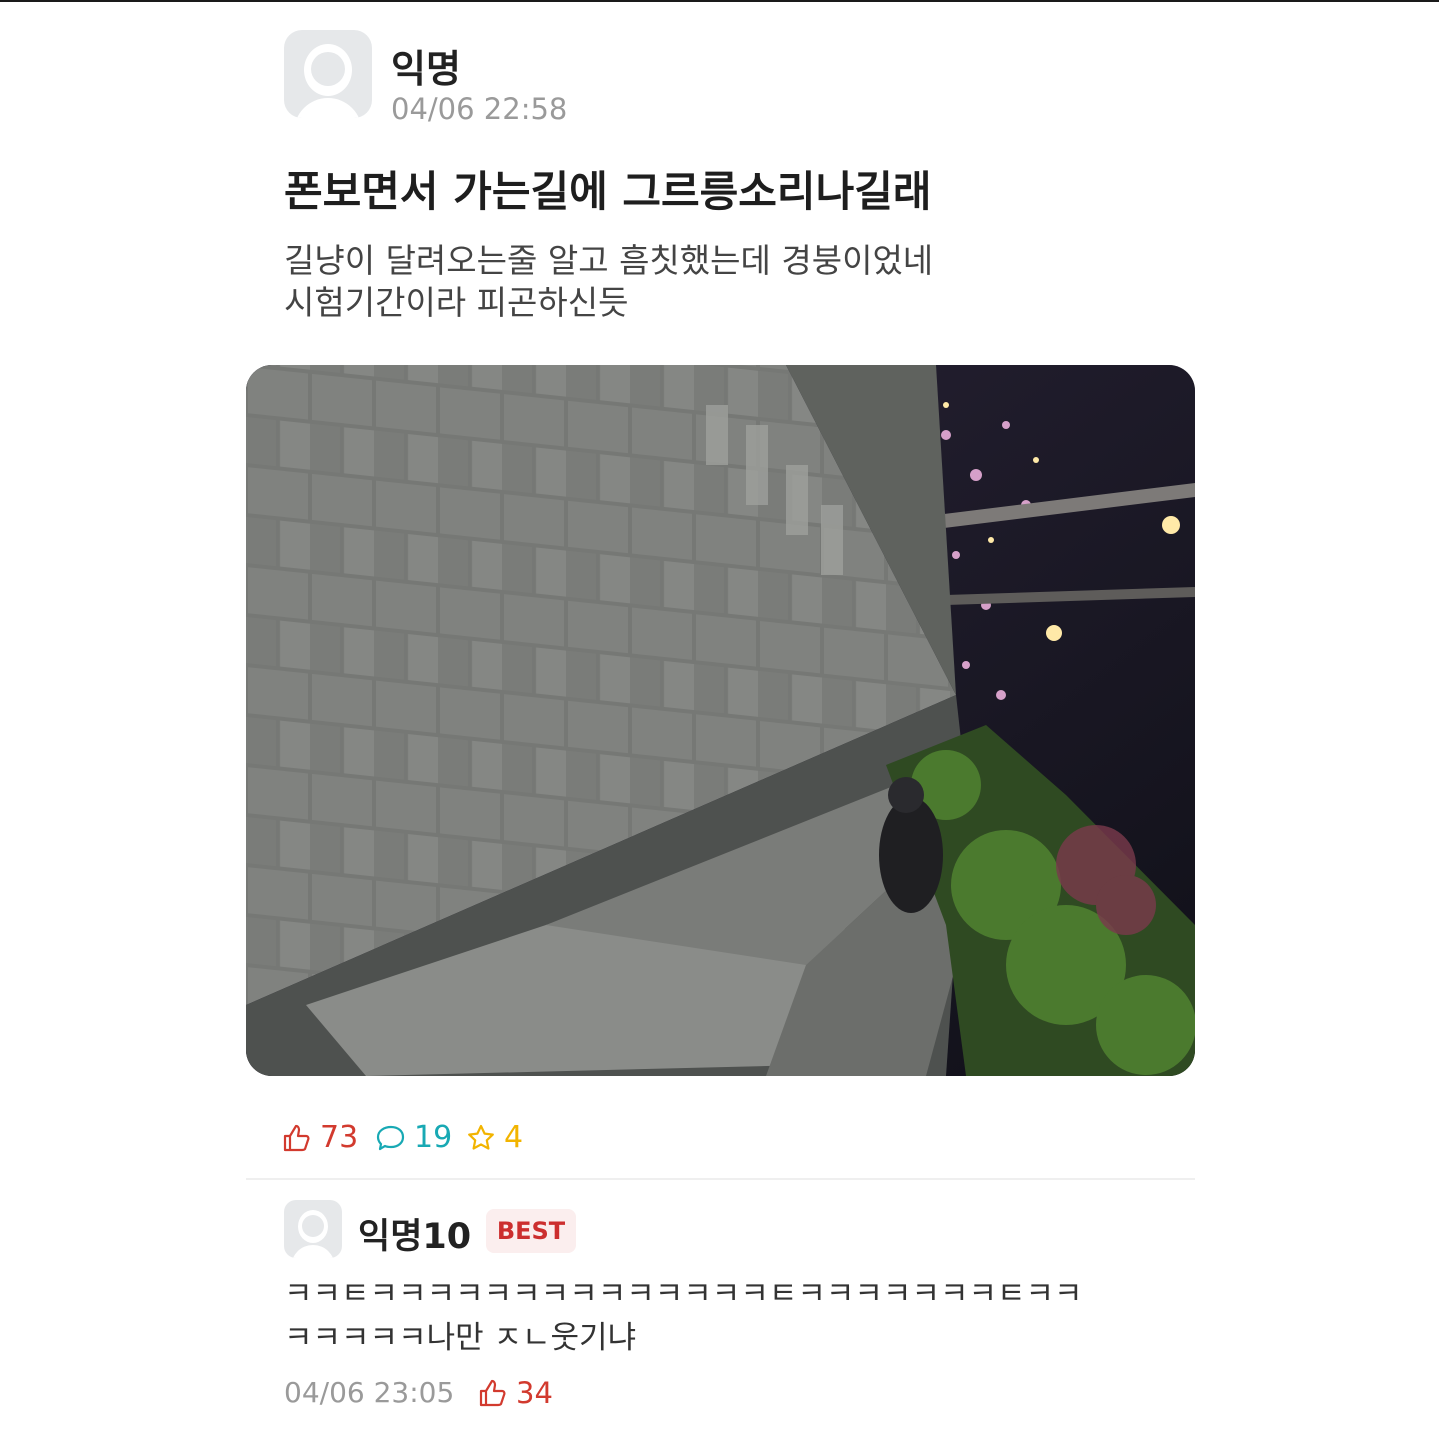 This screenshot has height=1433, width=1439. Describe the element at coordinates (415, 1237) in the screenshot. I see `comment-author: 익명10` at that location.